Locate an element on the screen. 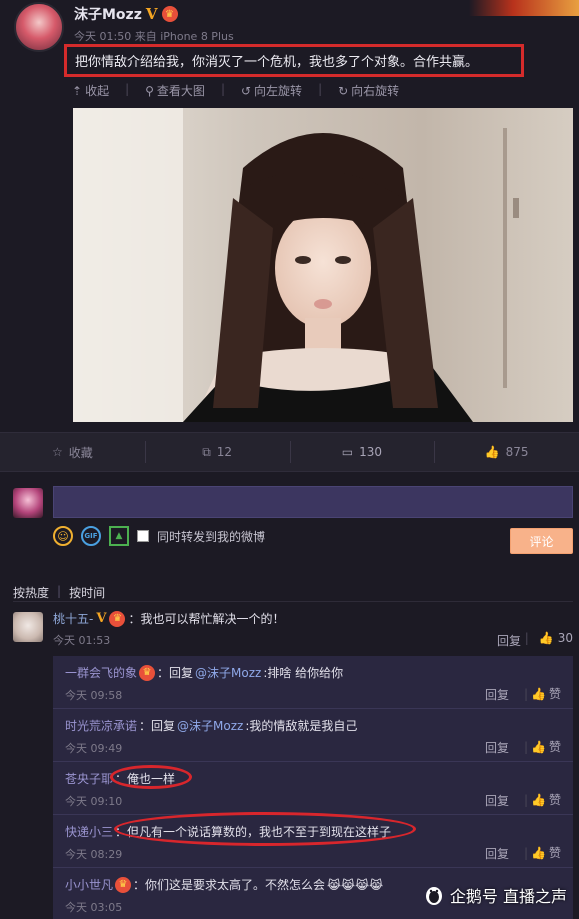 This screenshot has width=579, height=919. comment-tab-button: ▭ 130 is located at coordinates (362, 452).